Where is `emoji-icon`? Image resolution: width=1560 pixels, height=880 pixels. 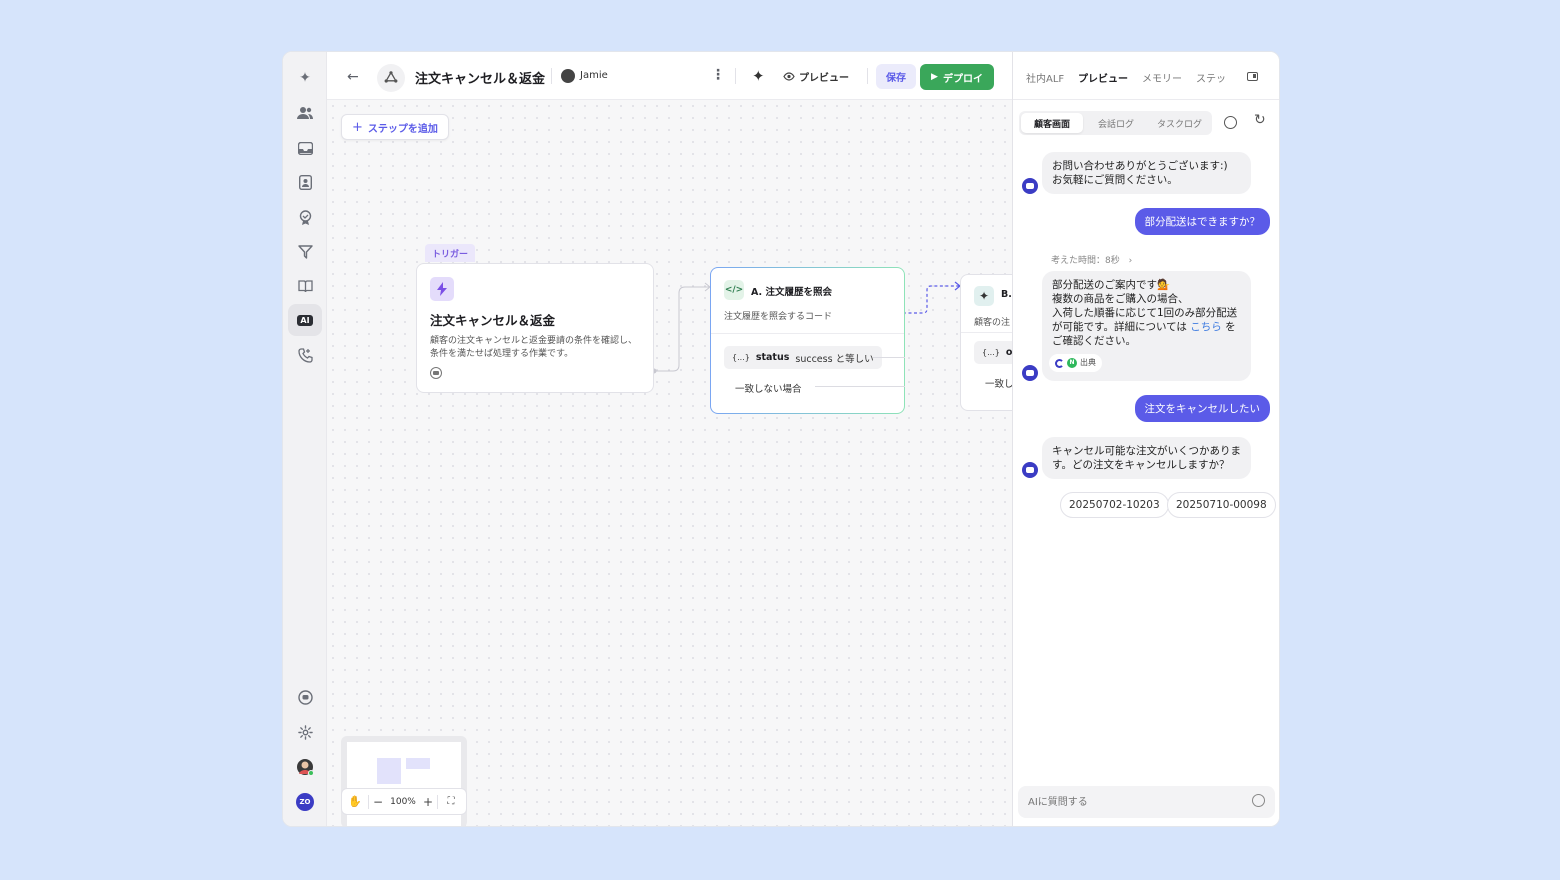 emoji-icon is located at coordinates (1258, 800).